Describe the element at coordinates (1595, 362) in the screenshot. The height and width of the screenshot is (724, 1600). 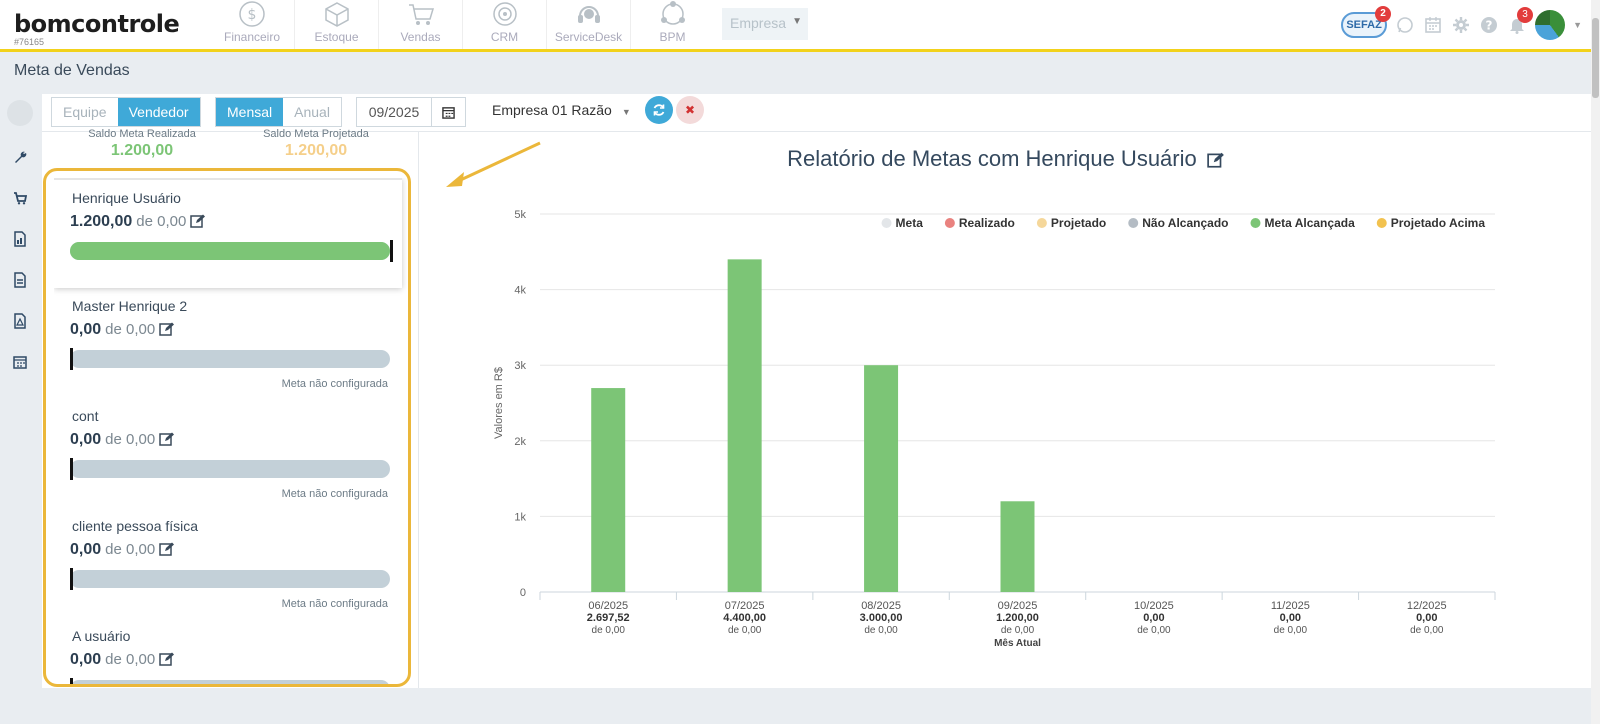
I see `page-scrollbar` at that location.